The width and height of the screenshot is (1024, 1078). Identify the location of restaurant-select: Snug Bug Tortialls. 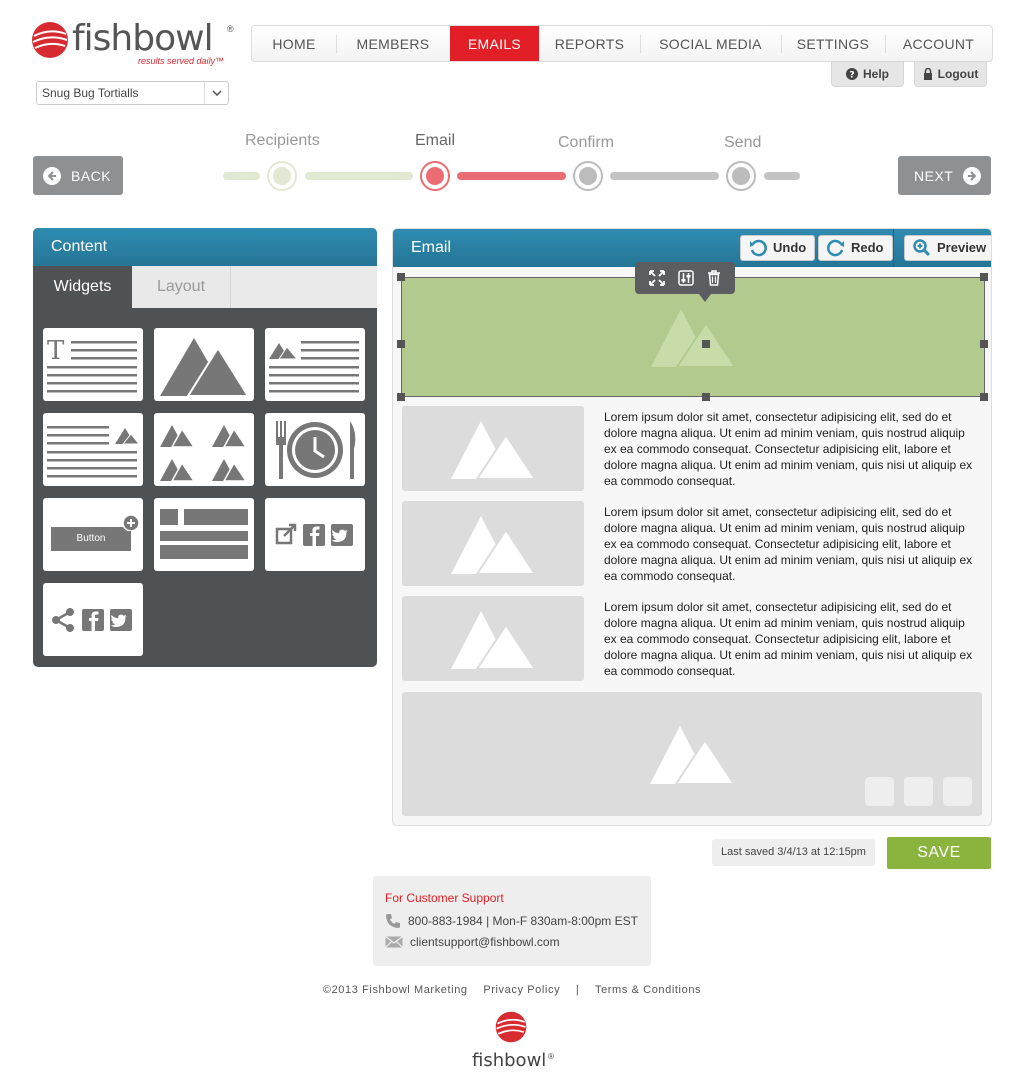
(132, 93).